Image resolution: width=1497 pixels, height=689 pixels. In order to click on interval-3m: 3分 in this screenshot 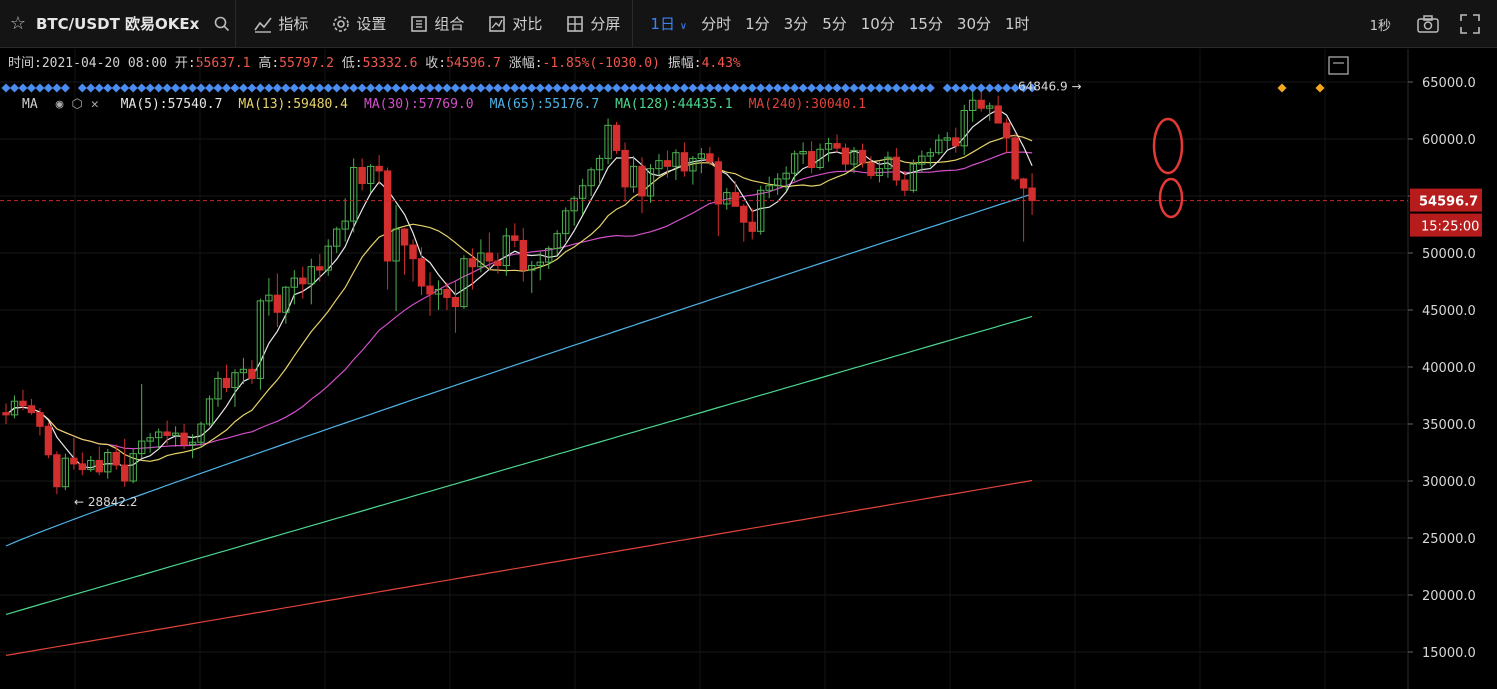, I will do `click(796, 23)`.